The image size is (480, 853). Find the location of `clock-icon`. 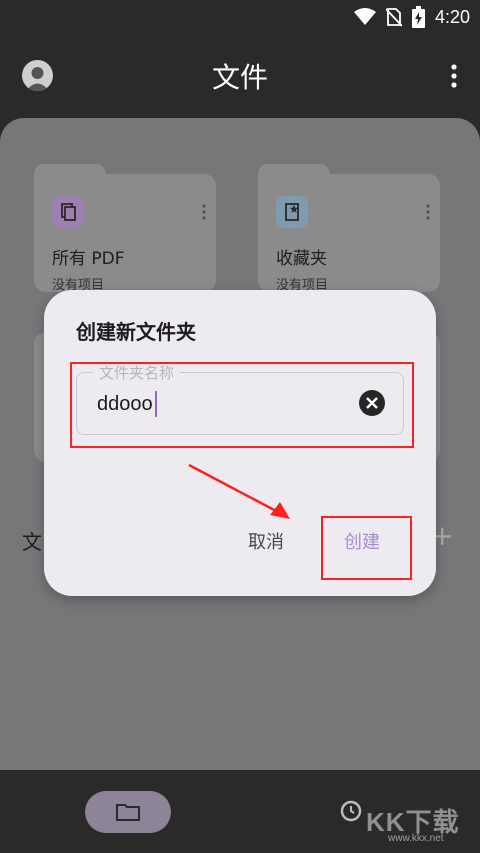

clock-icon is located at coordinates (351, 811).